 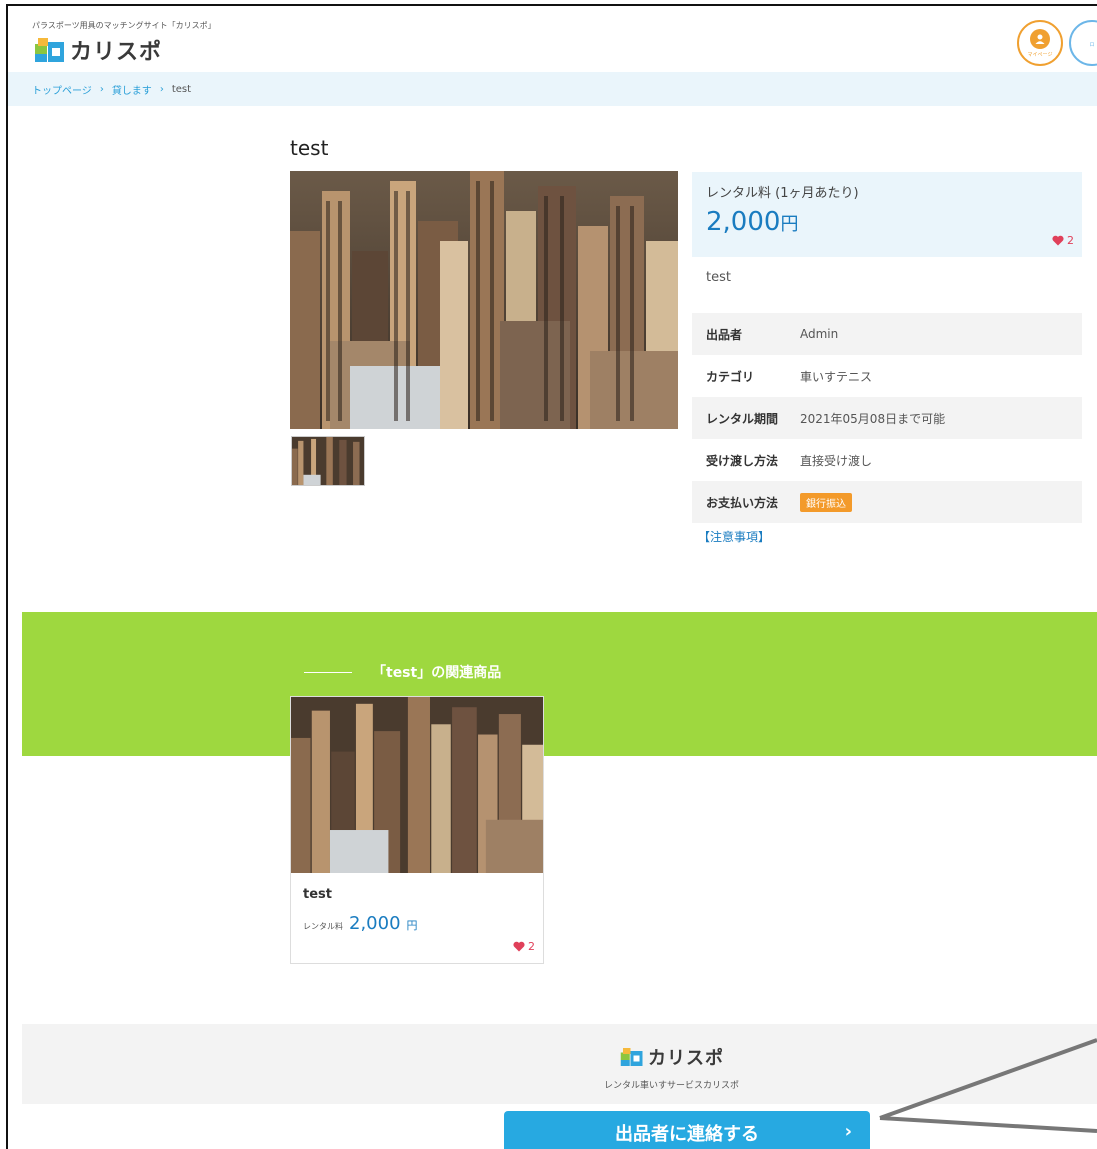 I want to click on related-product-title: test, so click(x=317, y=894).